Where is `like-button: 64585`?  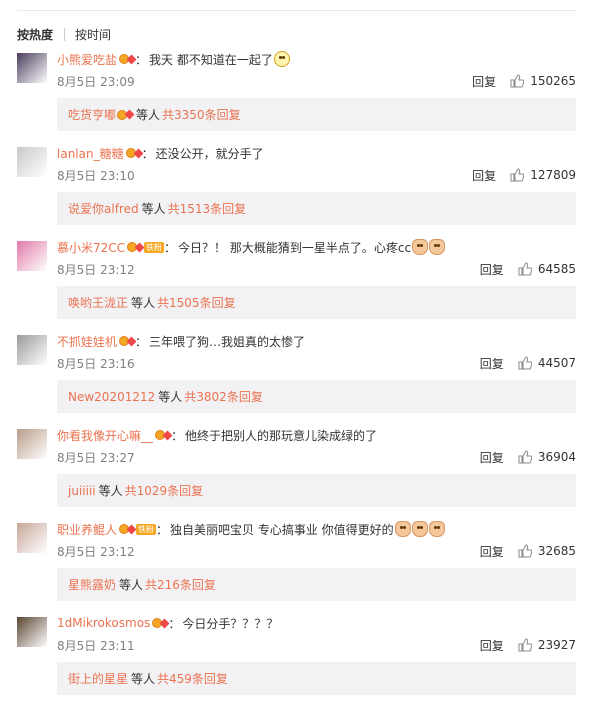
like-button: 64585 is located at coordinates (547, 269).